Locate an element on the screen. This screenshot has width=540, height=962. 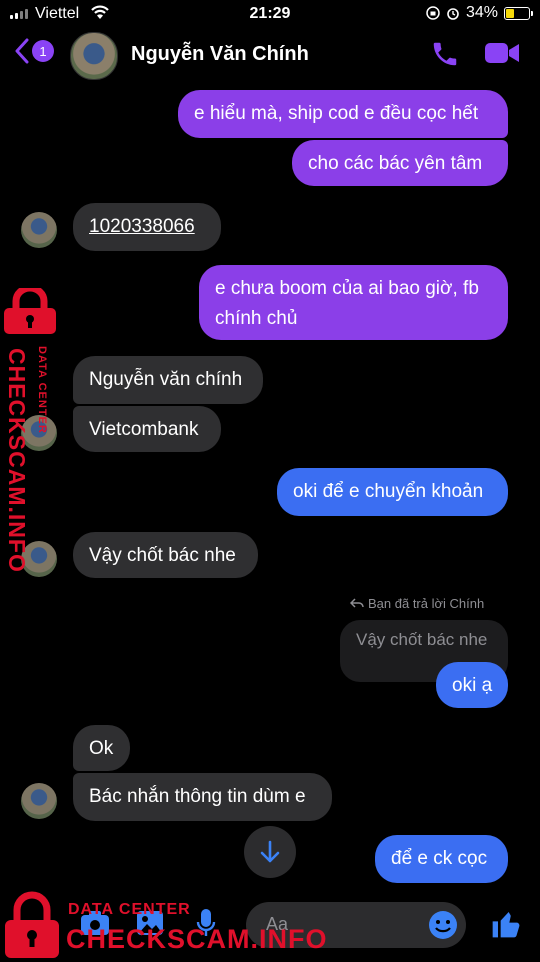
composer-bar: Aa is located at coordinates (270, 924).